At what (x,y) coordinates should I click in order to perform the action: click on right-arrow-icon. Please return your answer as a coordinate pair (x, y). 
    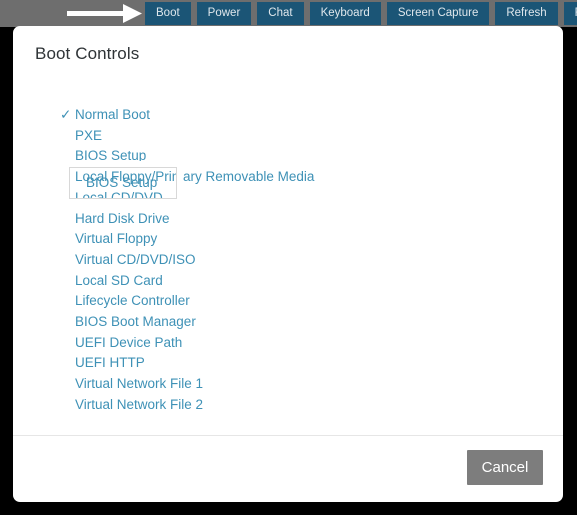
    Looking at the image, I should click on (104, 13).